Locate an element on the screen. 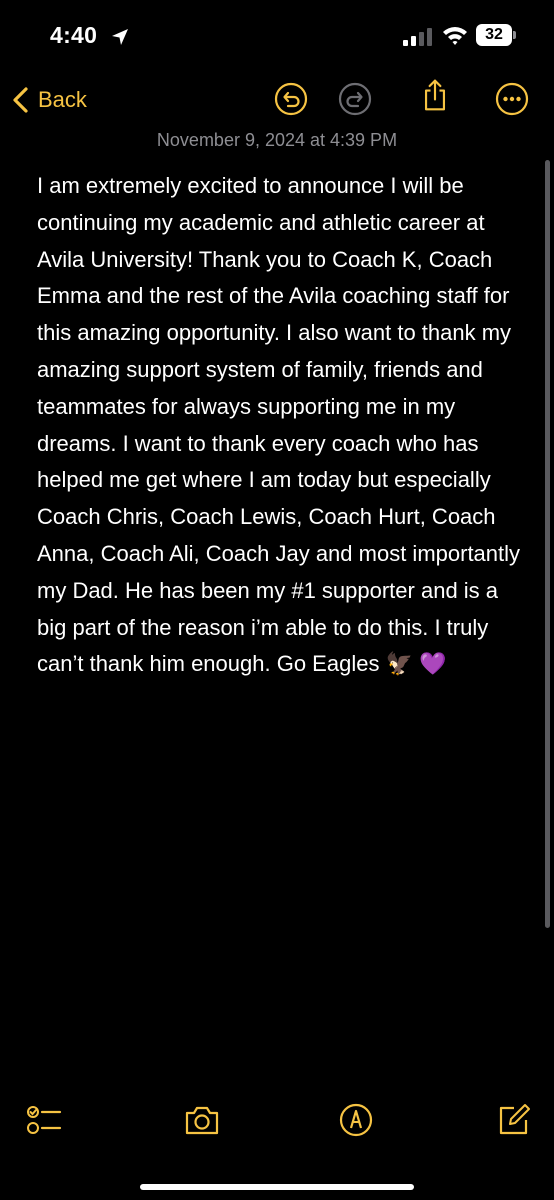  bottom-toolbar is located at coordinates (277, 1125).